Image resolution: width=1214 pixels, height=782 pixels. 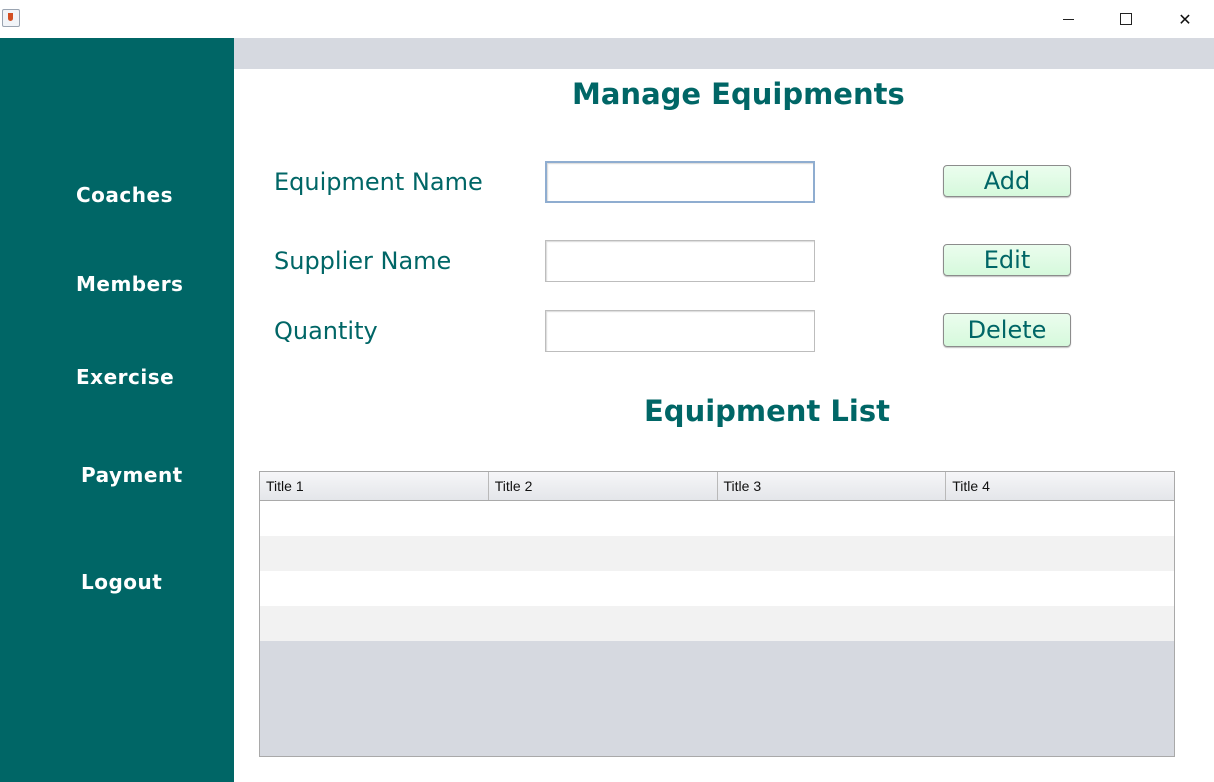 I want to click on supplier-name-label: Supplier Name, so click(x=363, y=261).